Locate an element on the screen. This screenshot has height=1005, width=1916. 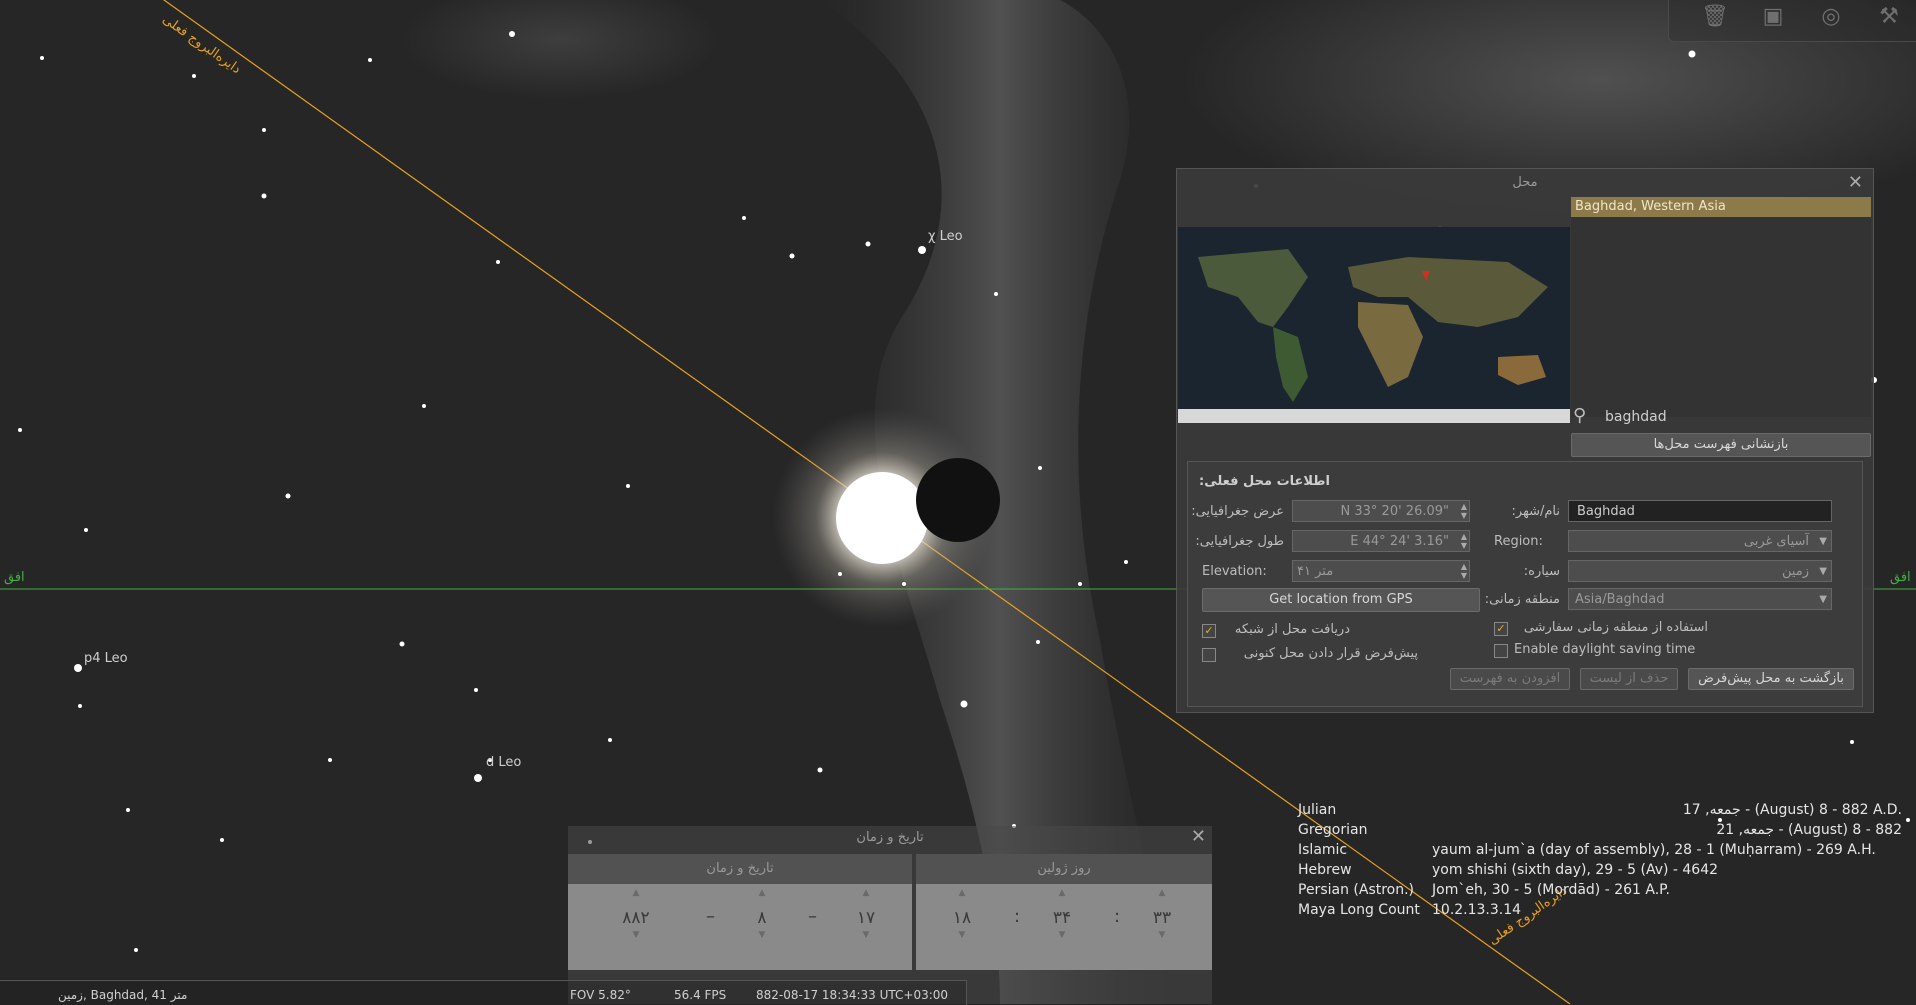
star-d-leo is located at coordinates (478, 778).